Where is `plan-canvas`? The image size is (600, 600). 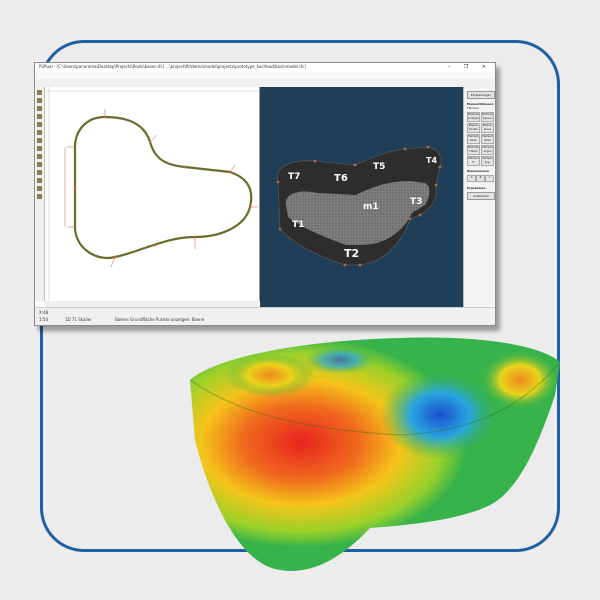 plan-canvas is located at coordinates (152, 194).